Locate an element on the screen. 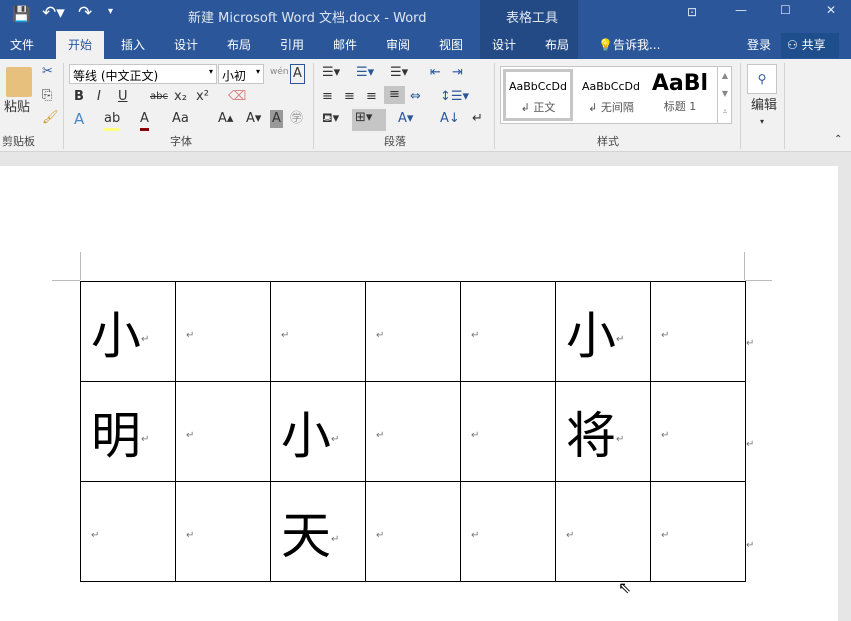 Image resolution: width=851 pixels, height=621 pixels. table-row: 小↵ ↵ ↵ ↵ ↵ 小↵ ↵ is located at coordinates (413, 331).